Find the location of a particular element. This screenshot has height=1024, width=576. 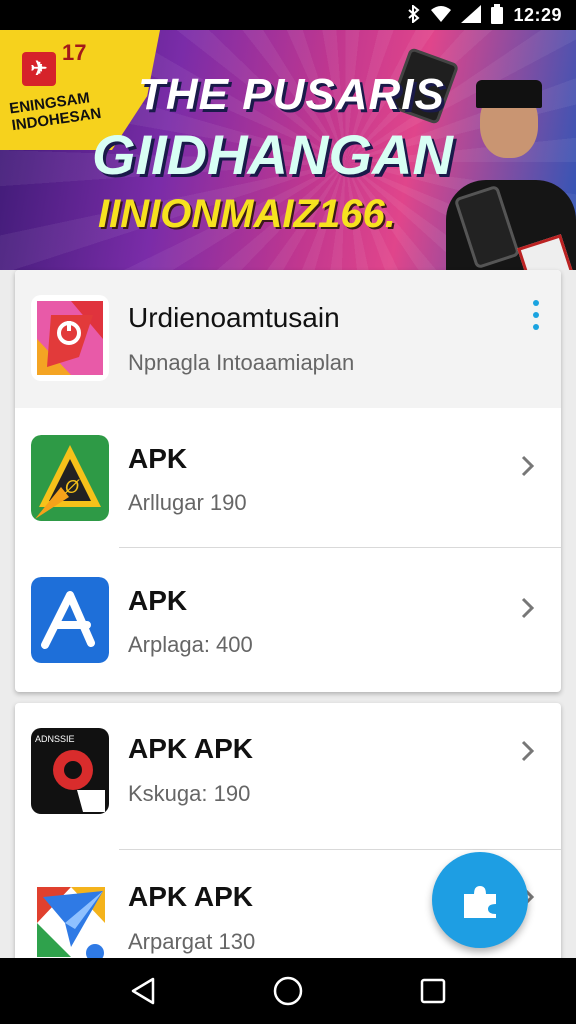

banner-headline-1: THE PUSARIS is located at coordinates (291, 94).